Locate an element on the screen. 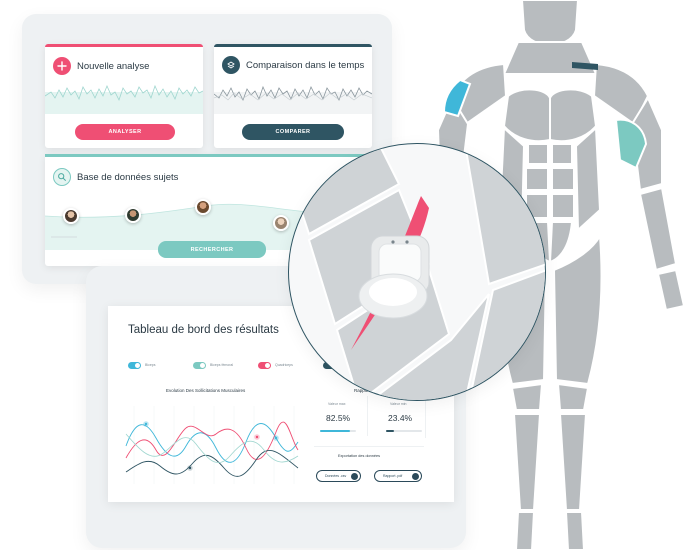  toggle-biceps: Biceps is located at coordinates (153, 365).